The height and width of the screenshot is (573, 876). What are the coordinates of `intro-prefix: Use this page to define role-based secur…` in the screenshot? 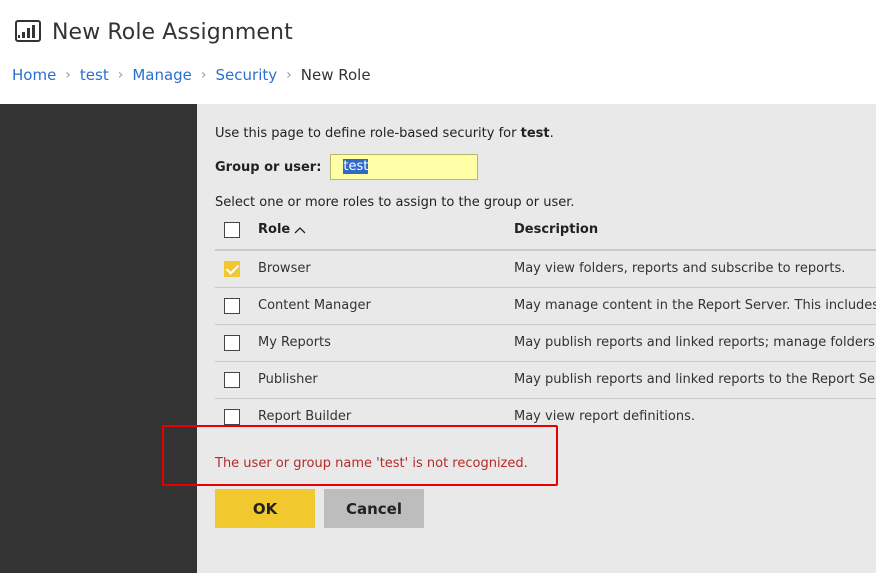 It's located at (368, 133).